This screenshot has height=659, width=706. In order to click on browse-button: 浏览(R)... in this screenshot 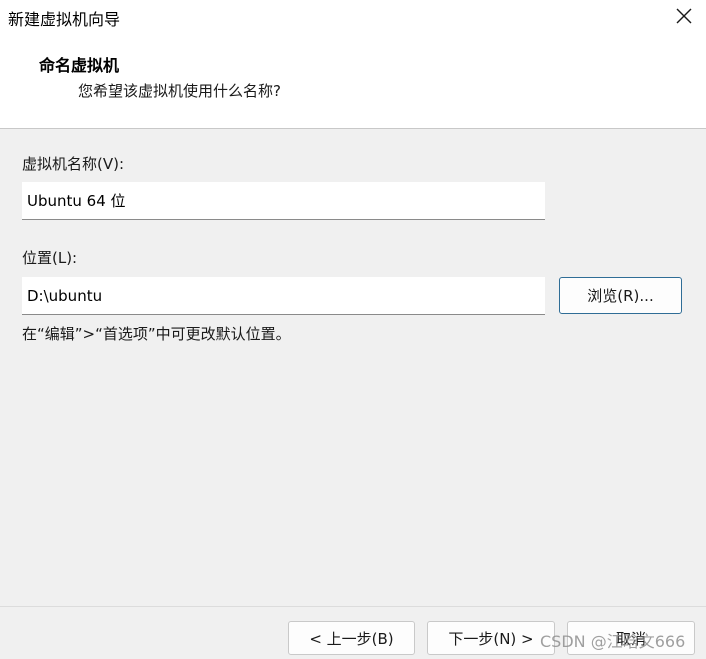, I will do `click(620, 295)`.